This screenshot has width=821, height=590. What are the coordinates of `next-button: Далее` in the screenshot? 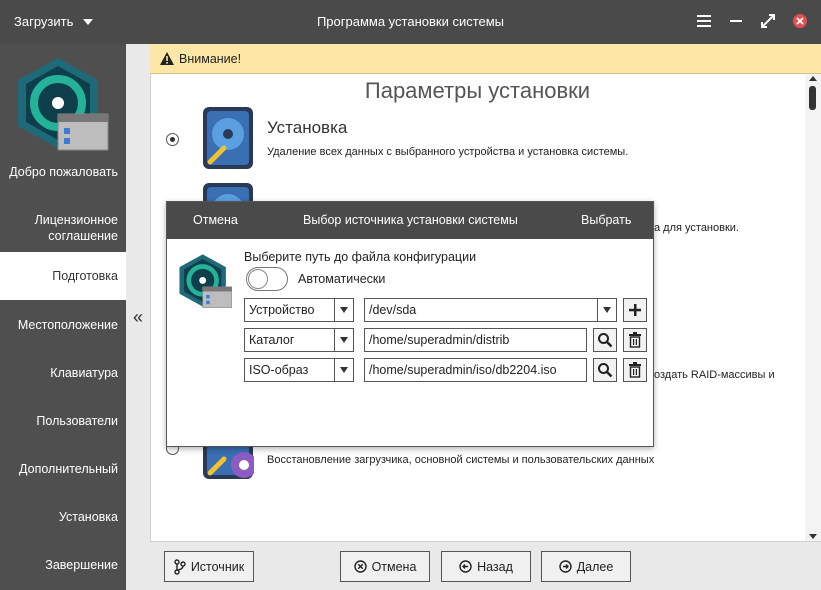 It's located at (586, 566).